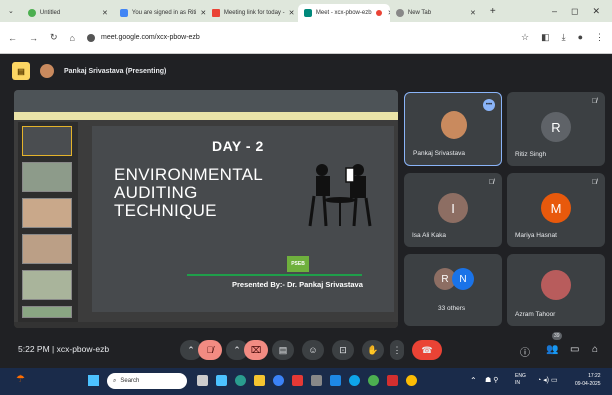  What do you see at coordinates (206, 101) in the screenshot?
I see `powerpoint-toolbar` at bounding box center [206, 101].